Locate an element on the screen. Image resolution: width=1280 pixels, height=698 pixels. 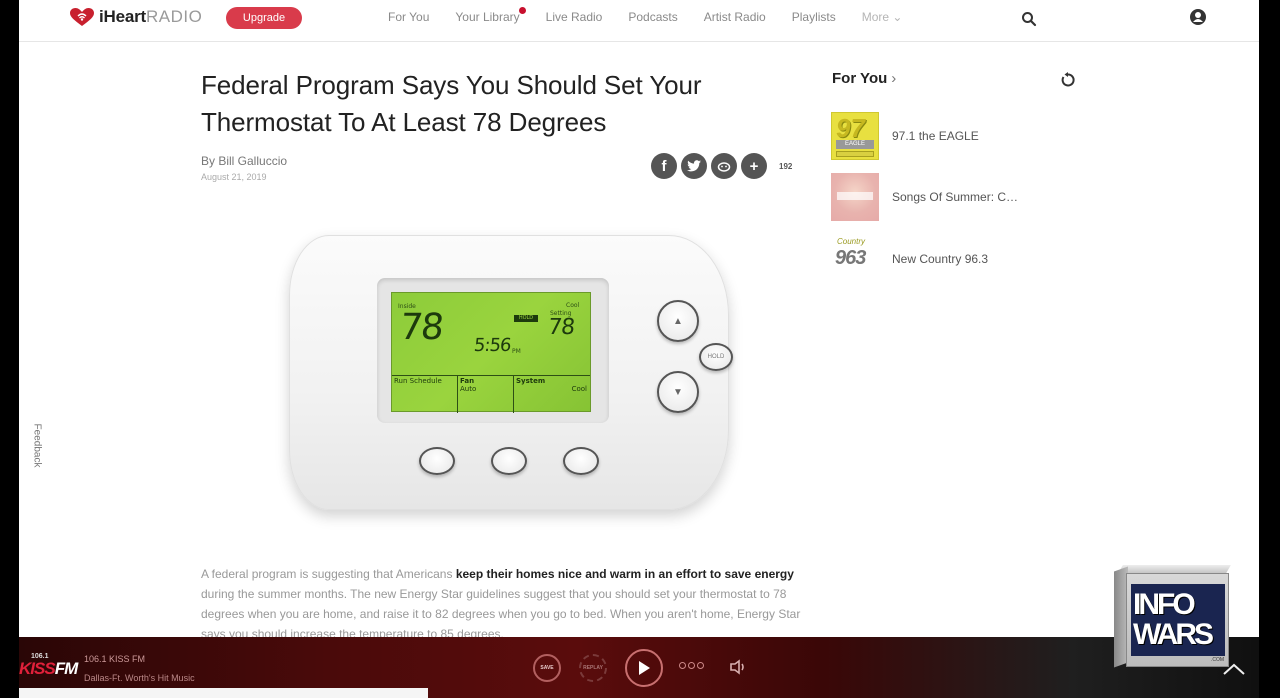
logo-subtext: .COM is located at coordinates (1217, 660).